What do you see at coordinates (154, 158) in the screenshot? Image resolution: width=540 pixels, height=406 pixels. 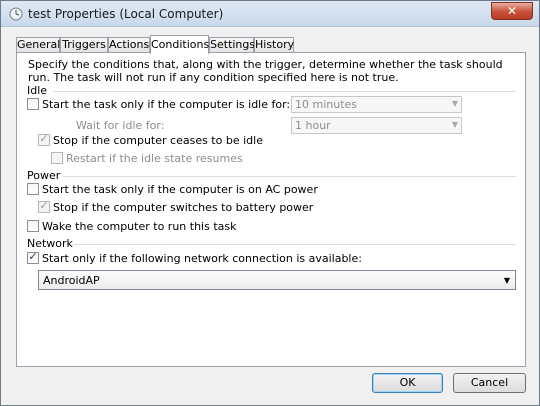 I see `restart-if-resumes-label: Restart if the idle state resumes` at bounding box center [154, 158].